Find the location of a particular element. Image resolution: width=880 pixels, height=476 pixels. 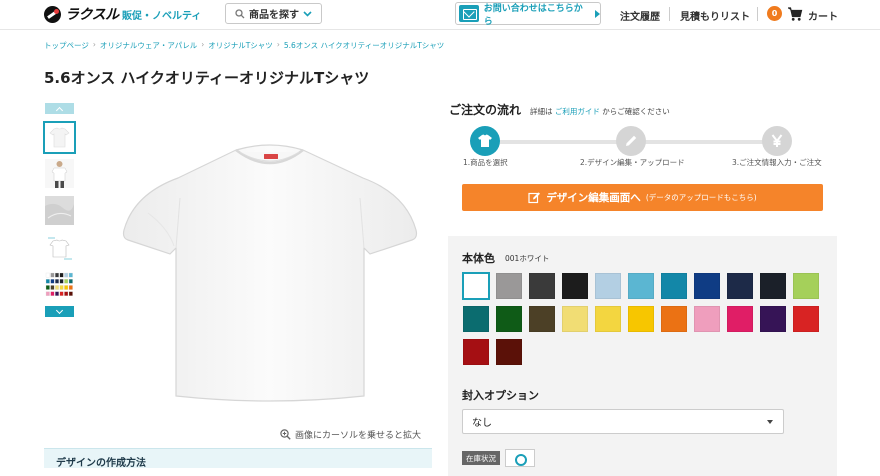

step-1-label: 1.商品を選択 is located at coordinates (485, 162).